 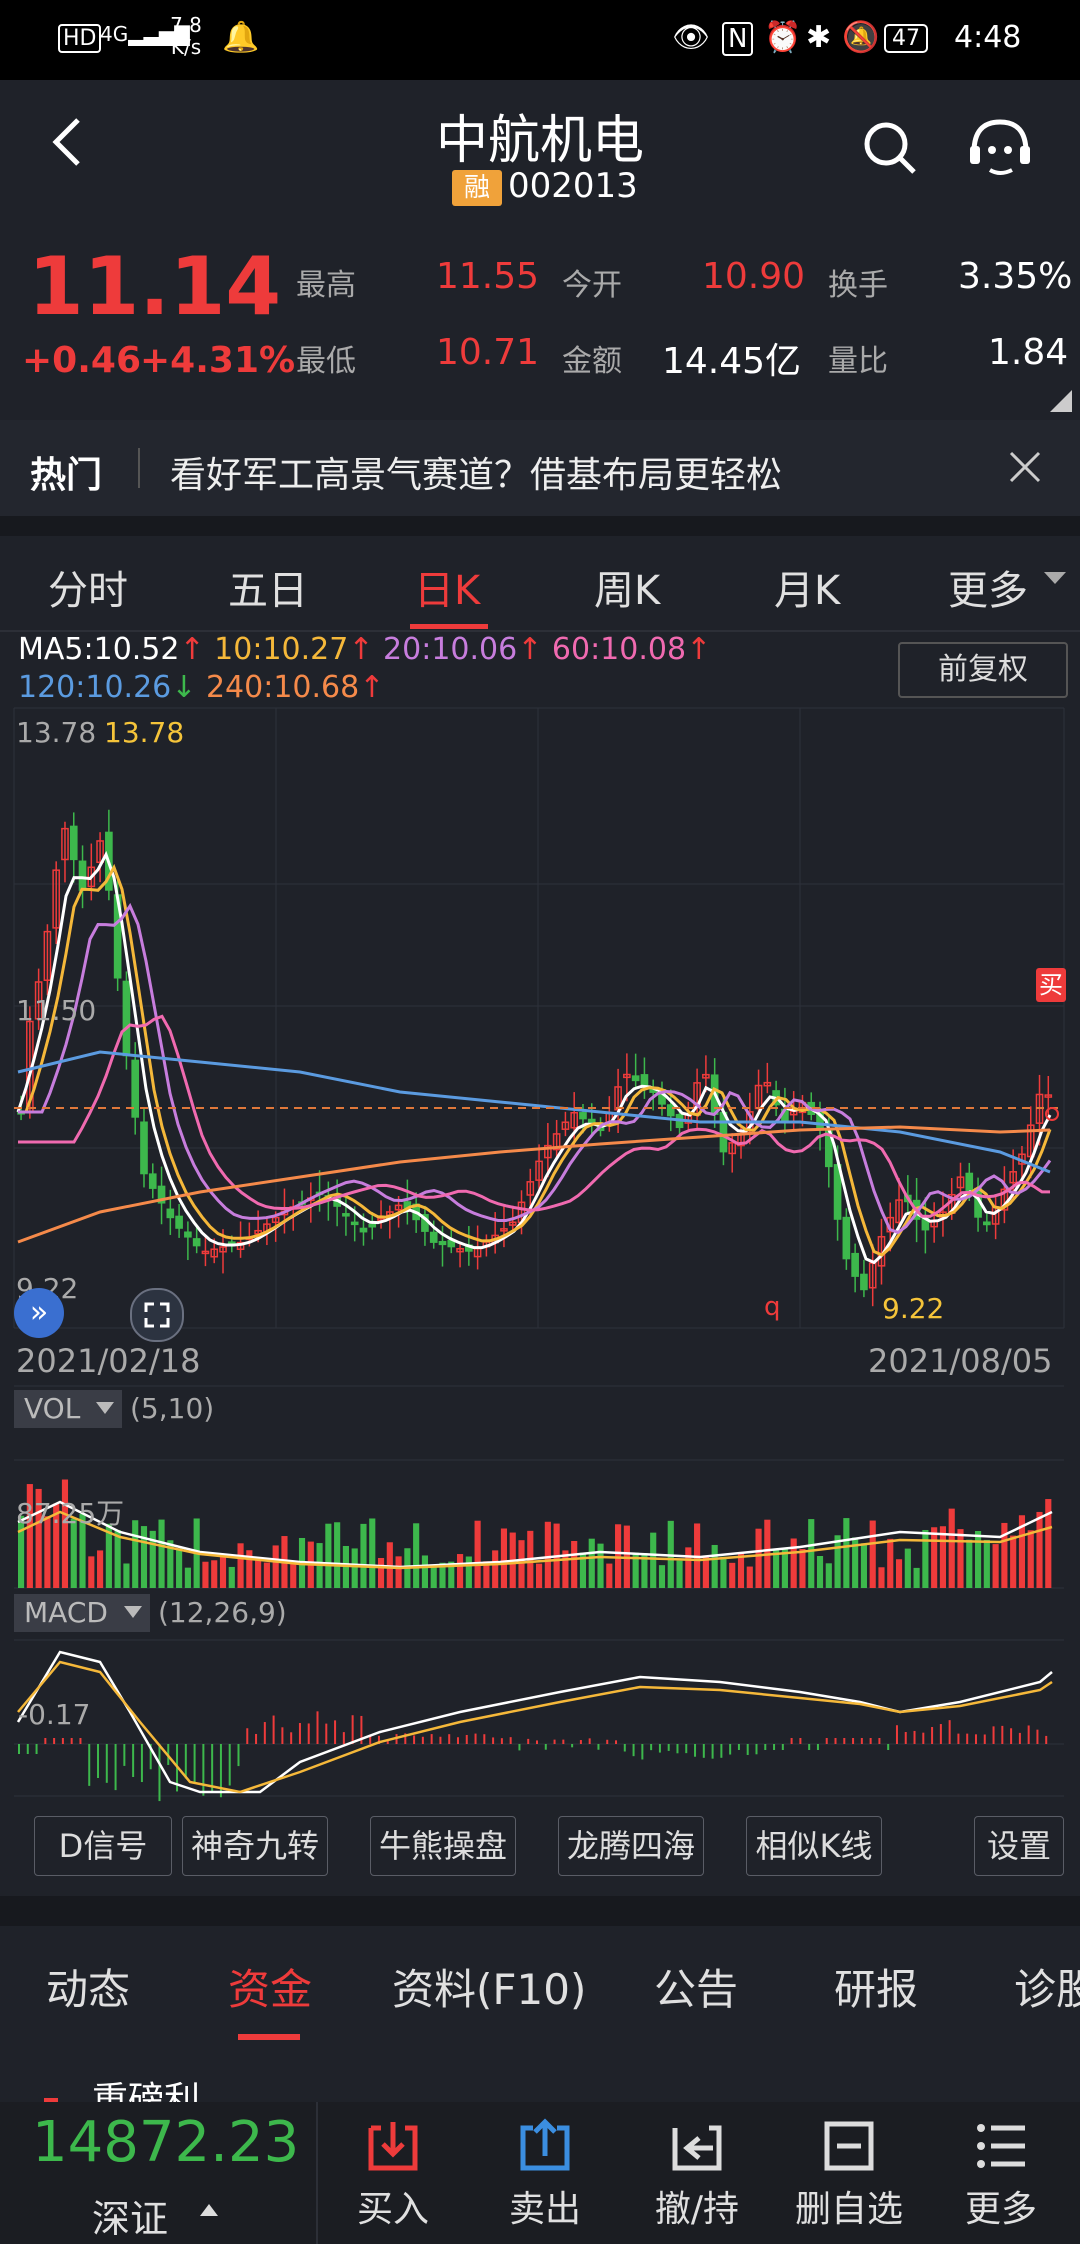 I want to click on tool-settings: 设置, so click(x=1019, y=1846).